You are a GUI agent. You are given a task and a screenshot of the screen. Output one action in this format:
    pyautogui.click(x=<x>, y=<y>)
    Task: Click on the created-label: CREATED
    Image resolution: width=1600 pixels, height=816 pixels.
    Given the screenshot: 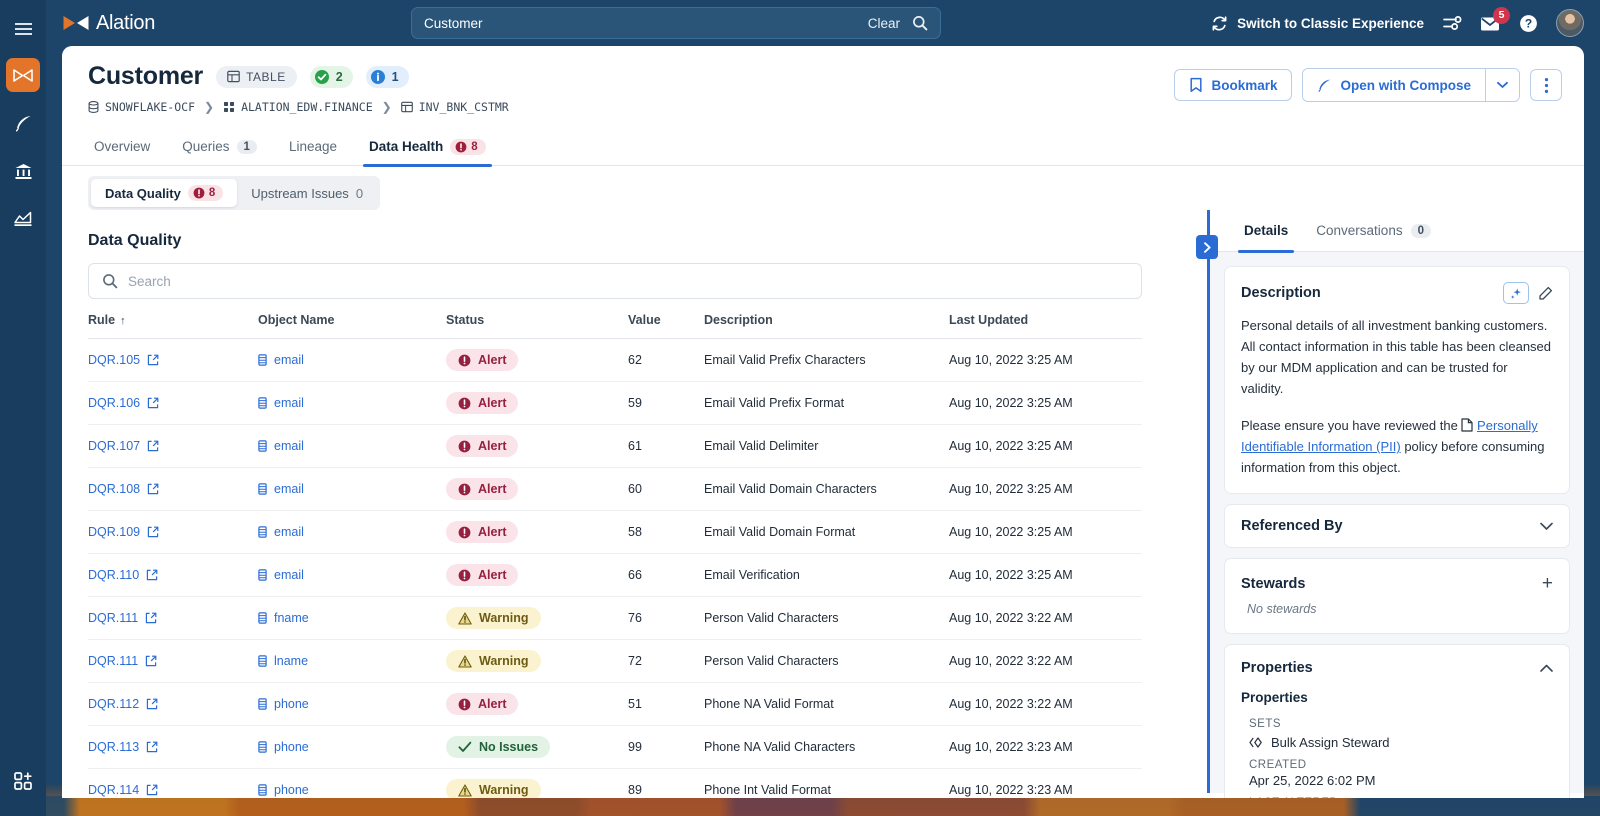 What is the action you would take?
    pyautogui.click(x=1278, y=765)
    